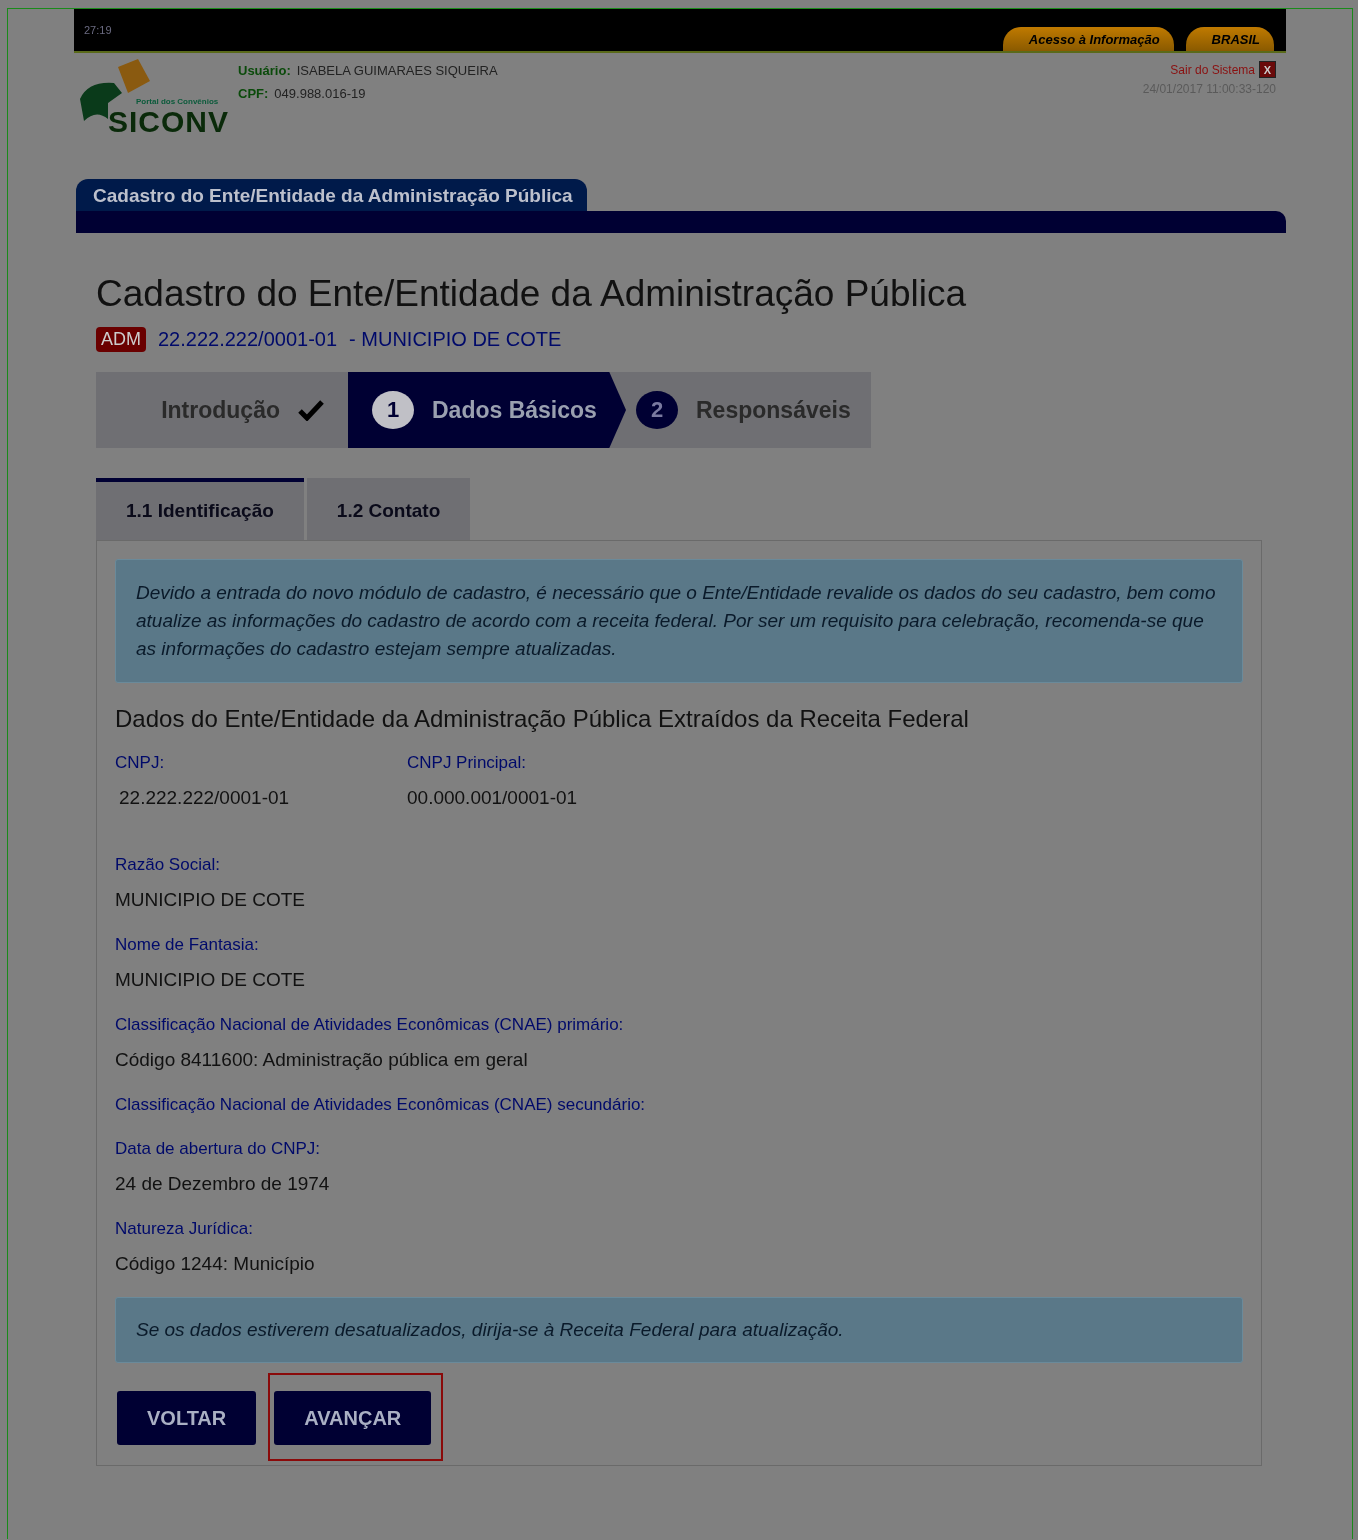 This screenshot has width=1358, height=1540. What do you see at coordinates (455, 339) in the screenshot?
I see `entity-name: - MUNICIPIO DE COTE` at bounding box center [455, 339].